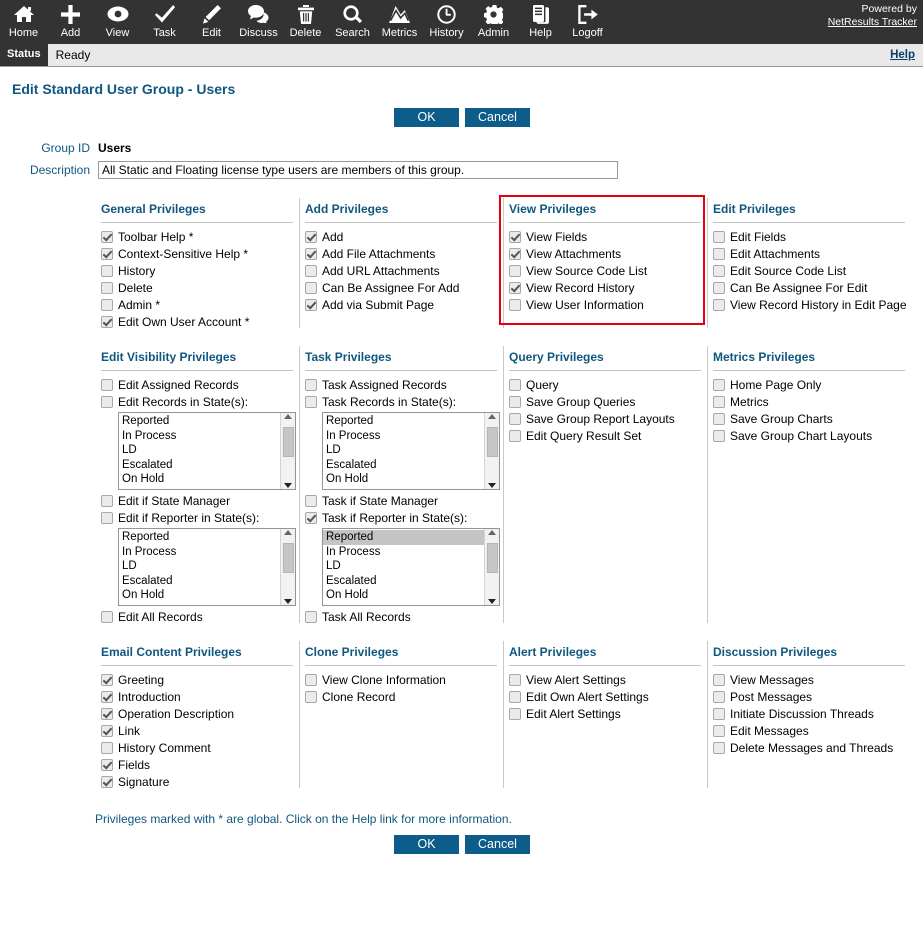 This screenshot has height=945, width=923. Describe the element at coordinates (352, 22) in the screenshot. I see `toolbar-item-search: Search` at that location.